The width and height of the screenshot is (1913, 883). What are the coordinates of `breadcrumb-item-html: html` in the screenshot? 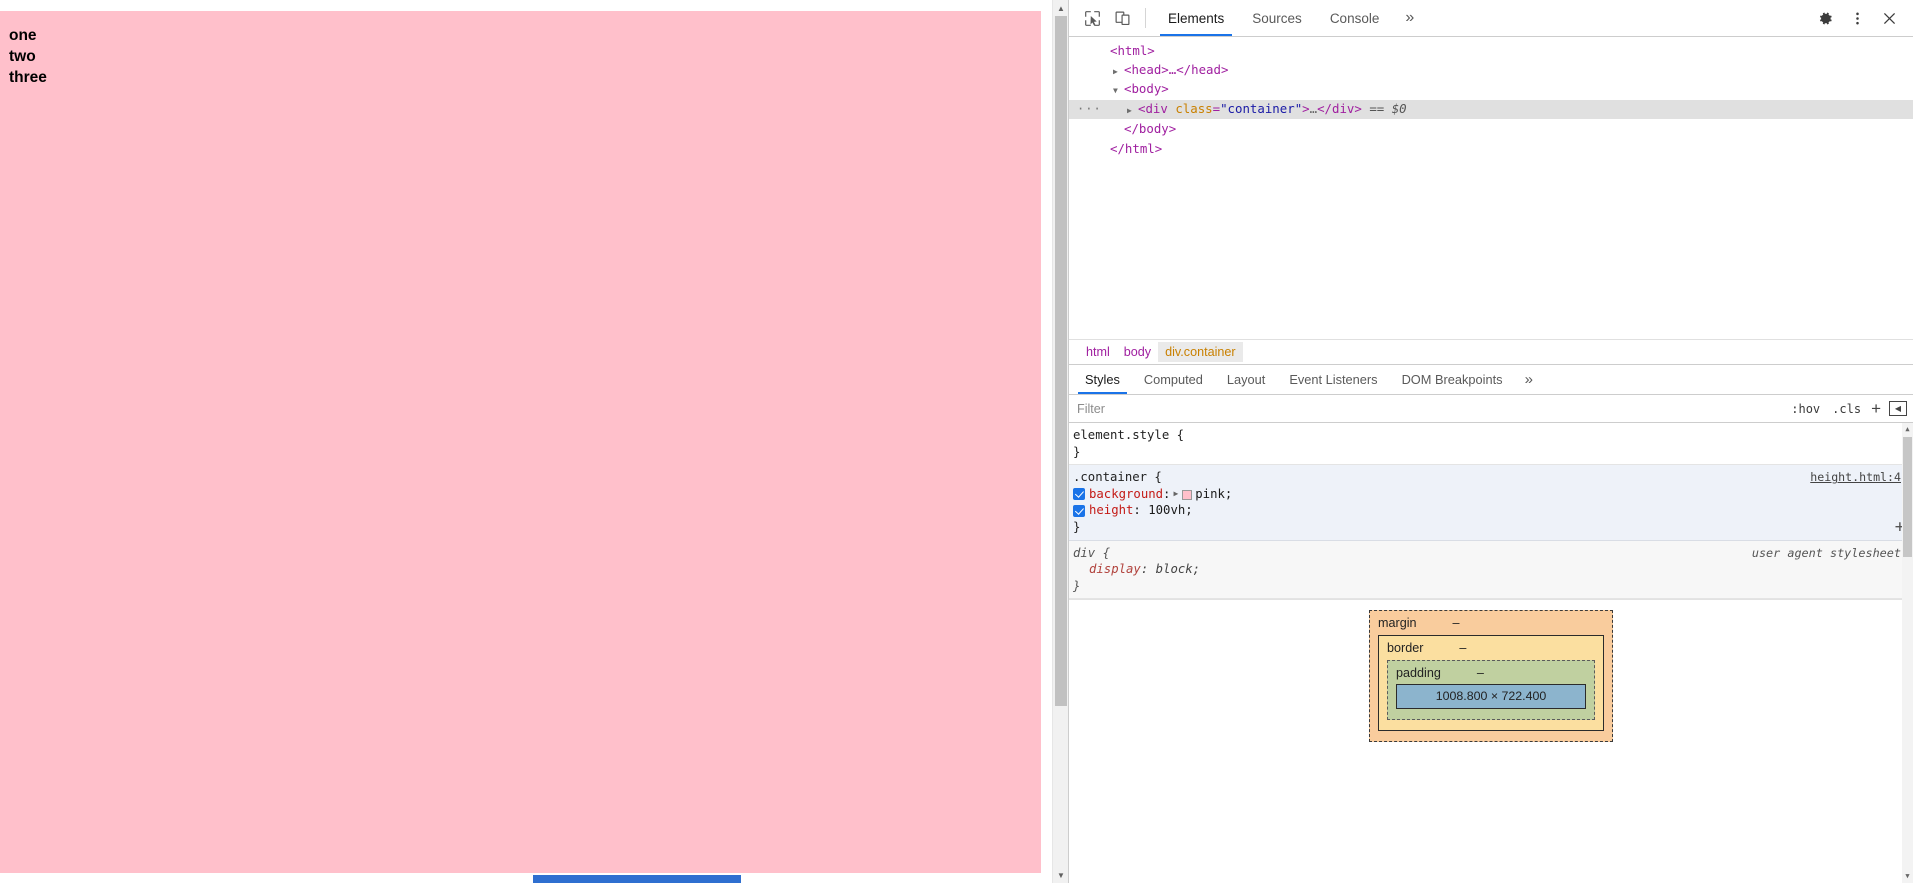 It's located at (1098, 352).